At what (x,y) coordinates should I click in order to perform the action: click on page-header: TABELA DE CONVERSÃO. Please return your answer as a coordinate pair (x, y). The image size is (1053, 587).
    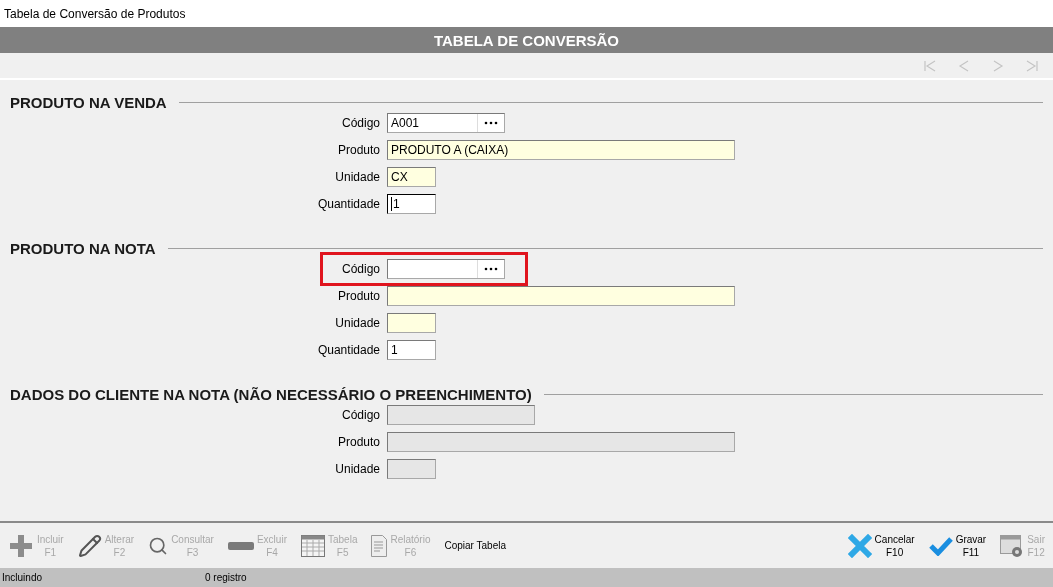
    Looking at the image, I should click on (526, 40).